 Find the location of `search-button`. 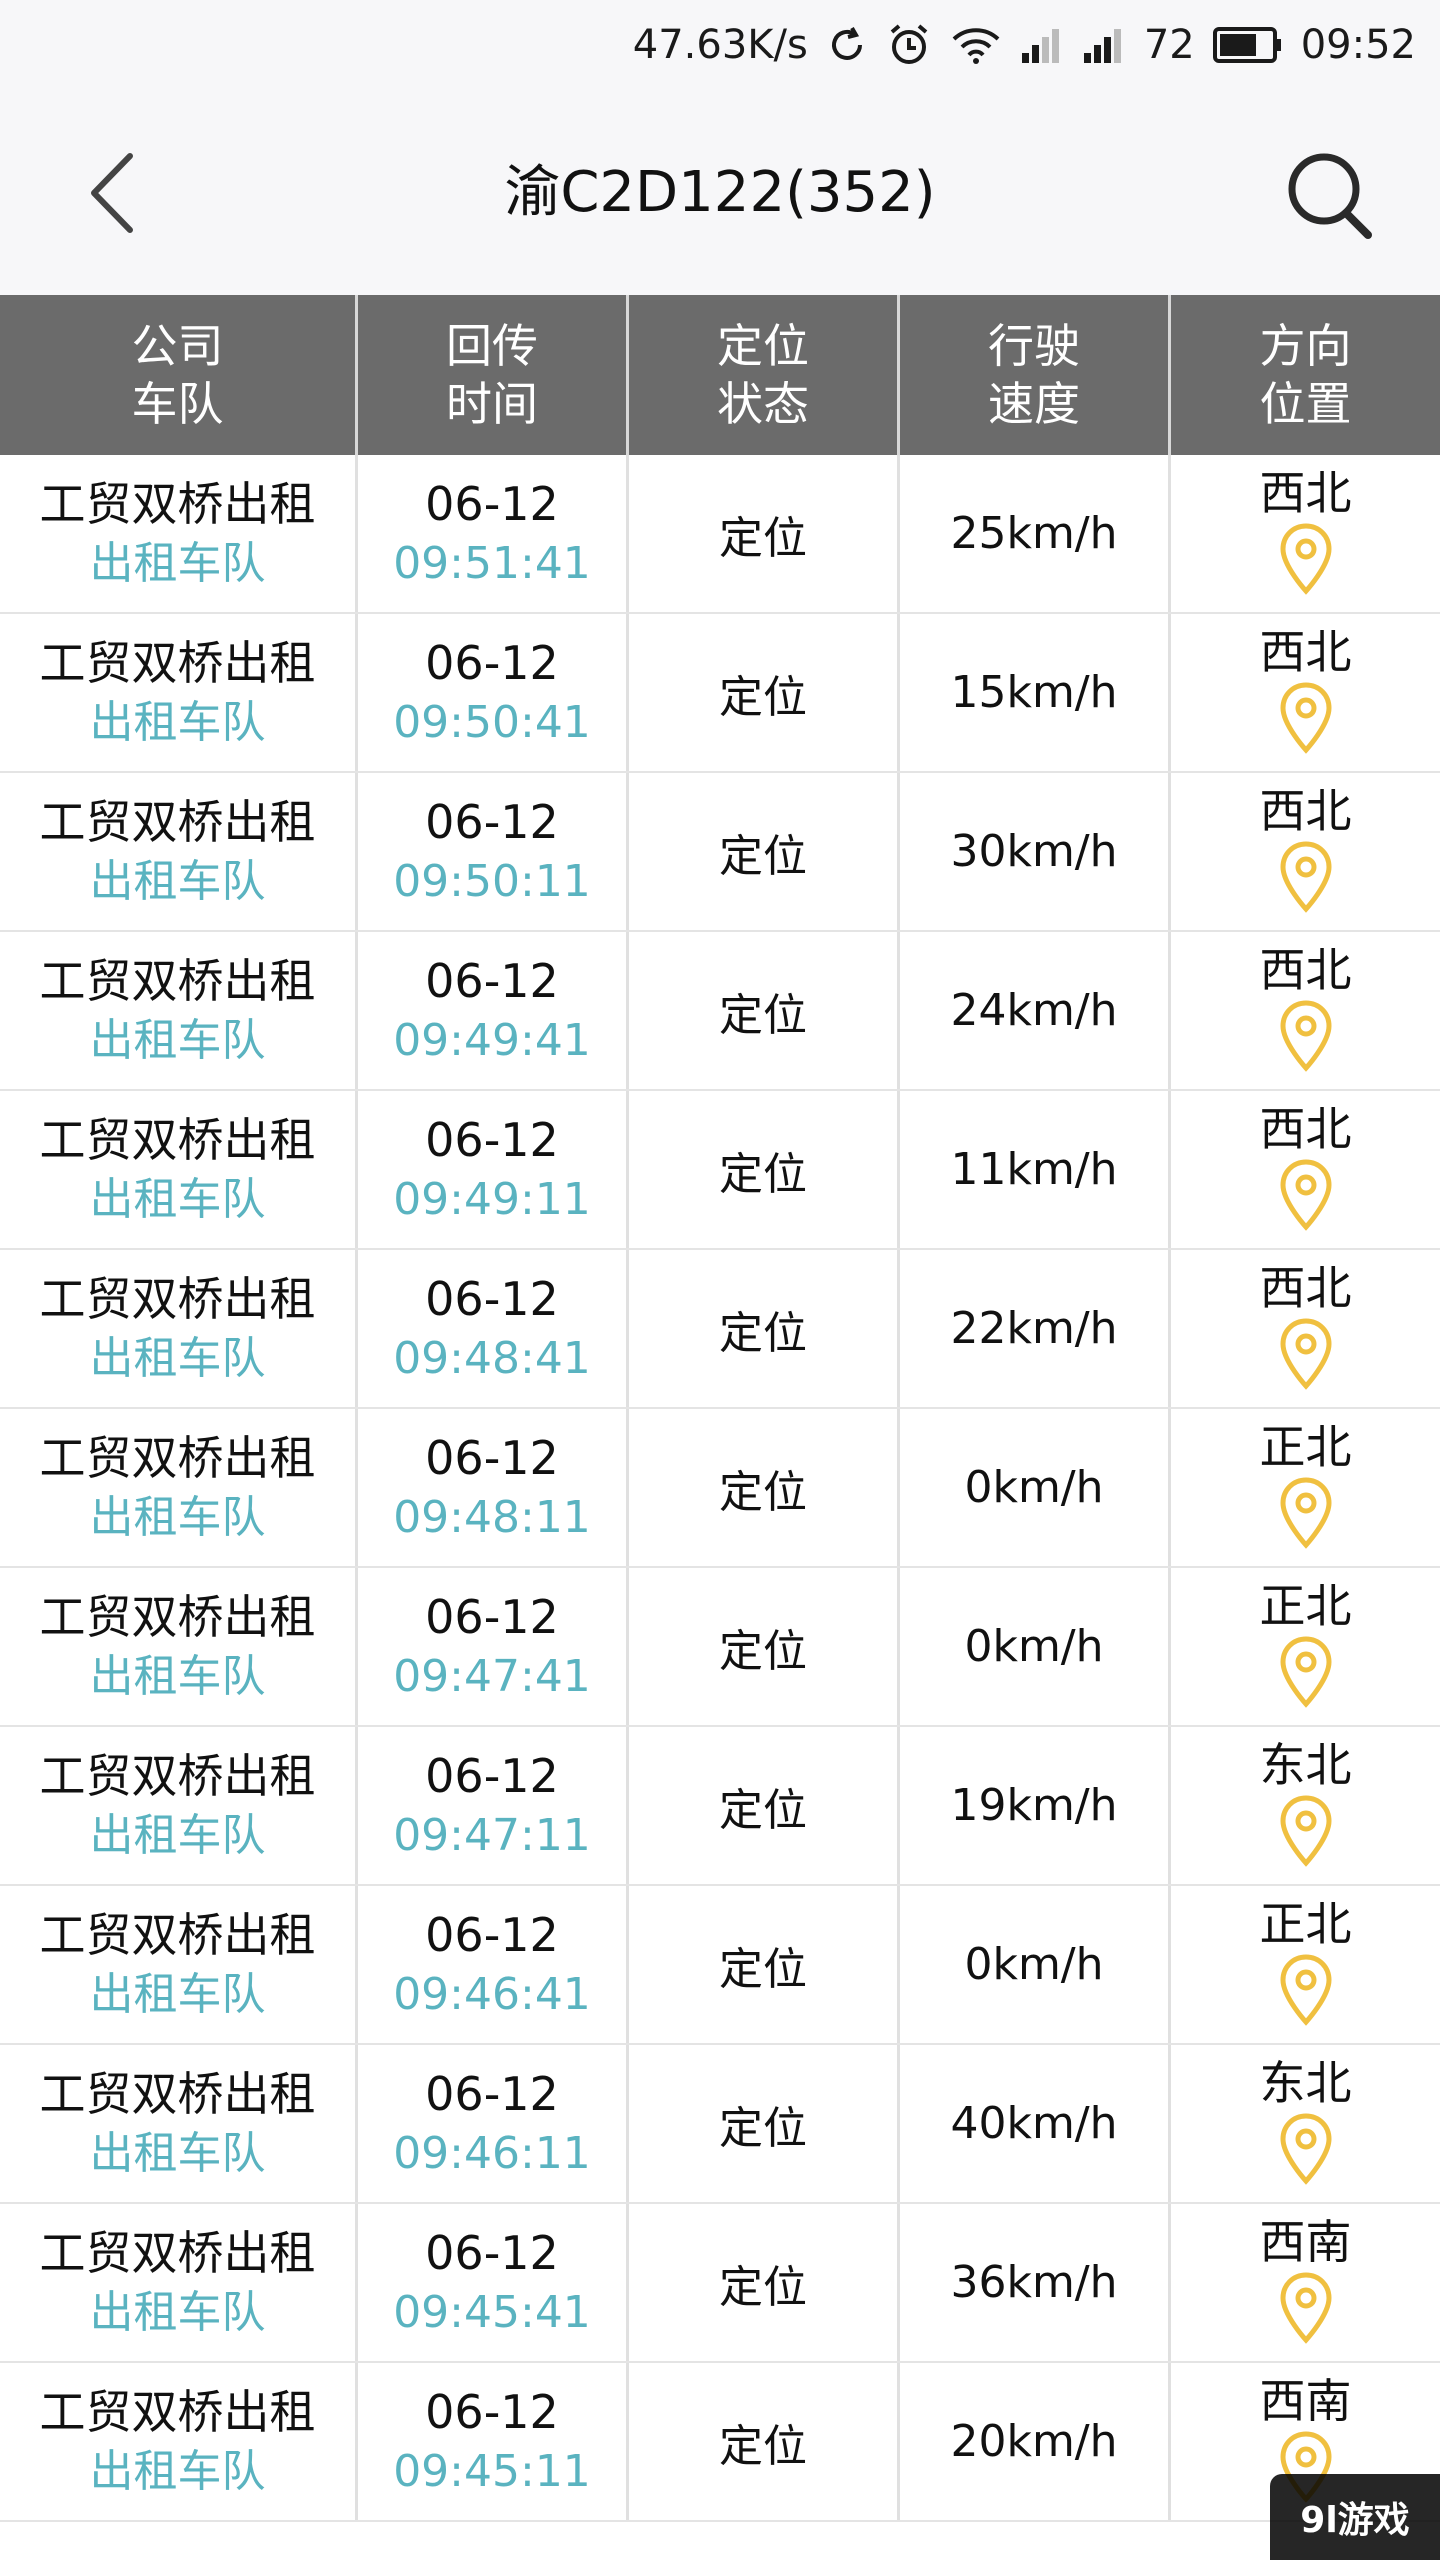

search-button is located at coordinates (1330, 195).